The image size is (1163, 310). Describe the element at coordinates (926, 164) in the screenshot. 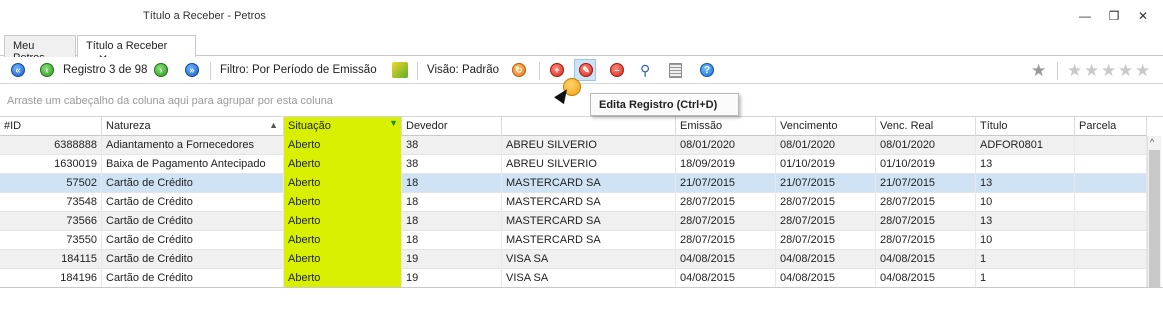

I see `cell-venc-real: 01/10/2019` at that location.